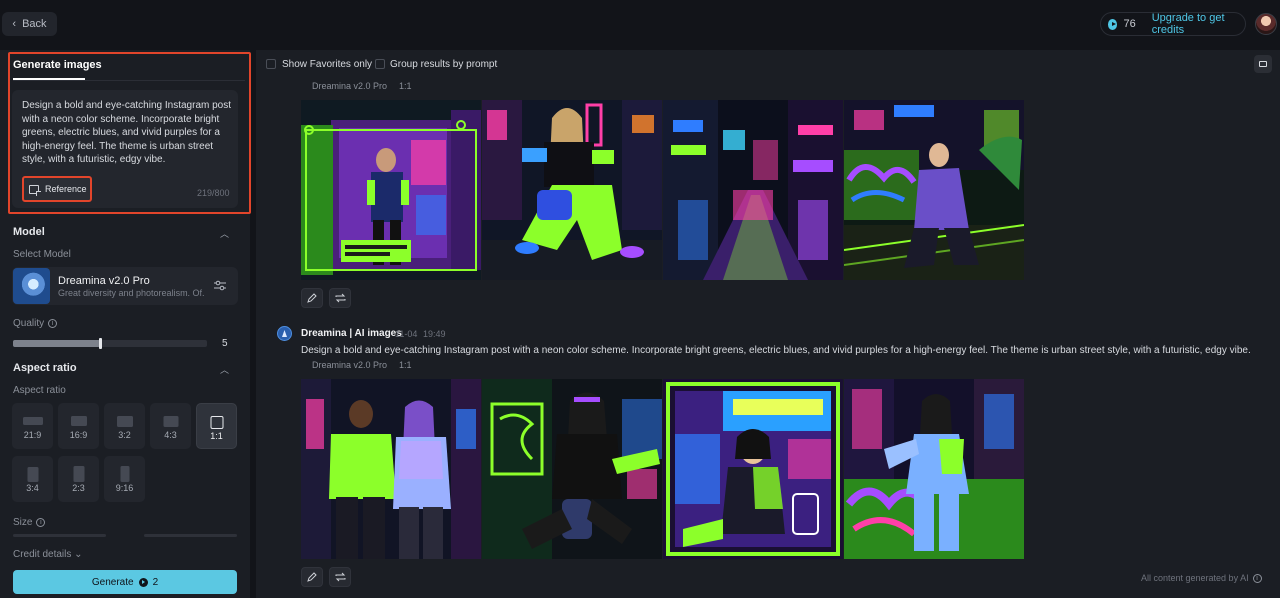 The height and width of the screenshot is (598, 1280). I want to click on ai-note-text: All content generated by AI, so click(1195, 578).